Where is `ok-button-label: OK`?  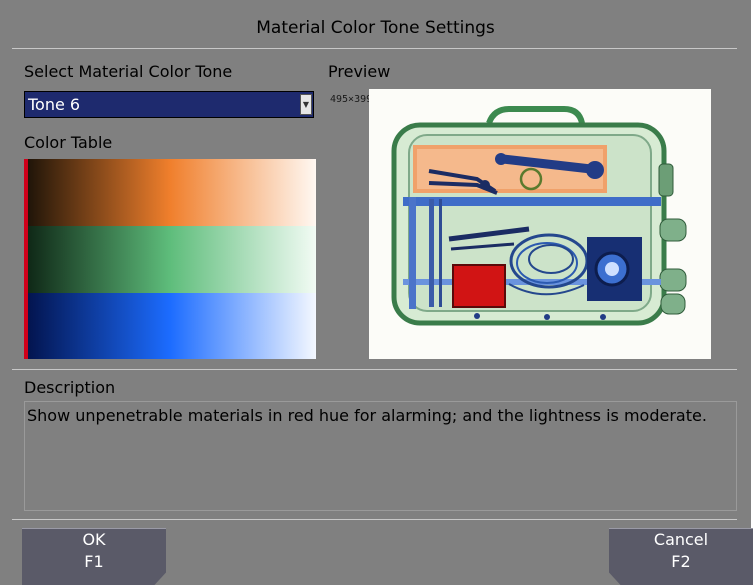 ok-button-label: OK is located at coordinates (94, 539).